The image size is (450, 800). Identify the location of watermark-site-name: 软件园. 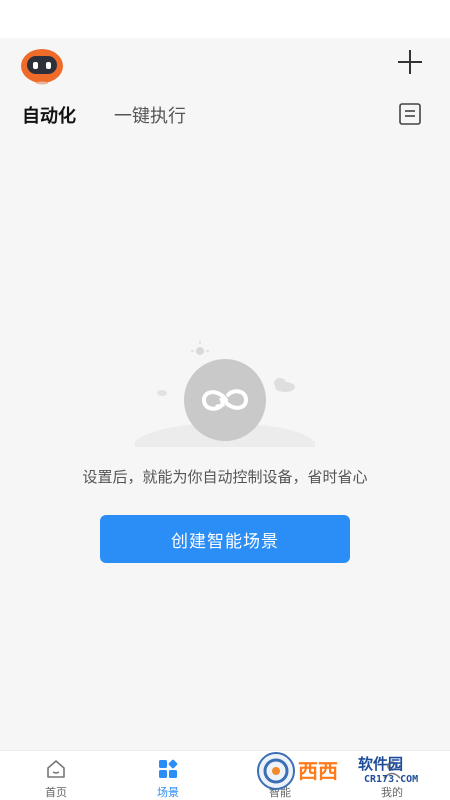
(381, 764).